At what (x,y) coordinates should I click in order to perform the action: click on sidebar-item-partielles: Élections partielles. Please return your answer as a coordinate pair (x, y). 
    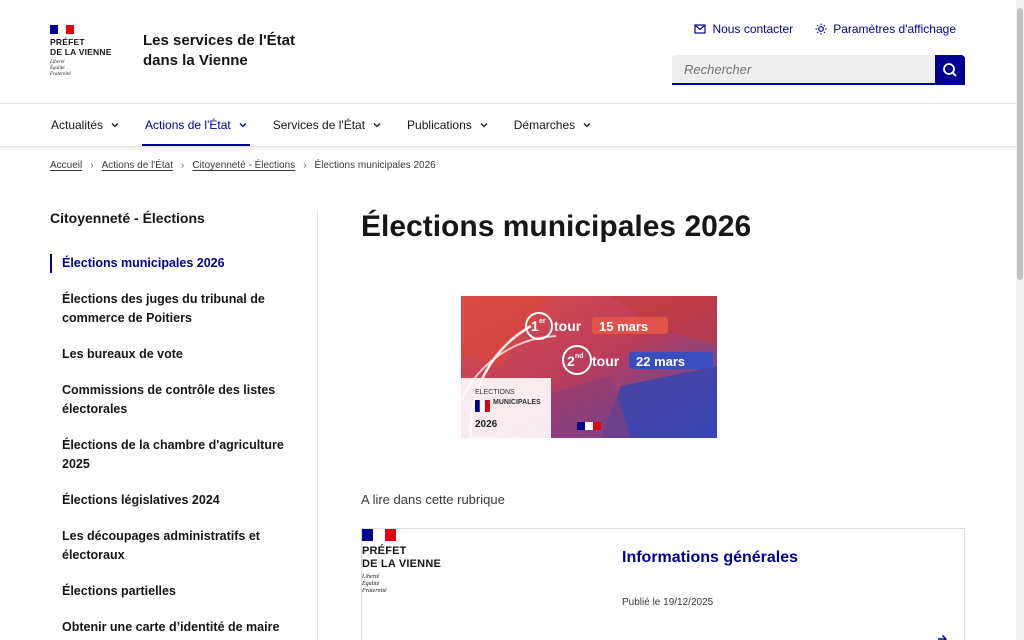
    Looking at the image, I should click on (183, 591).